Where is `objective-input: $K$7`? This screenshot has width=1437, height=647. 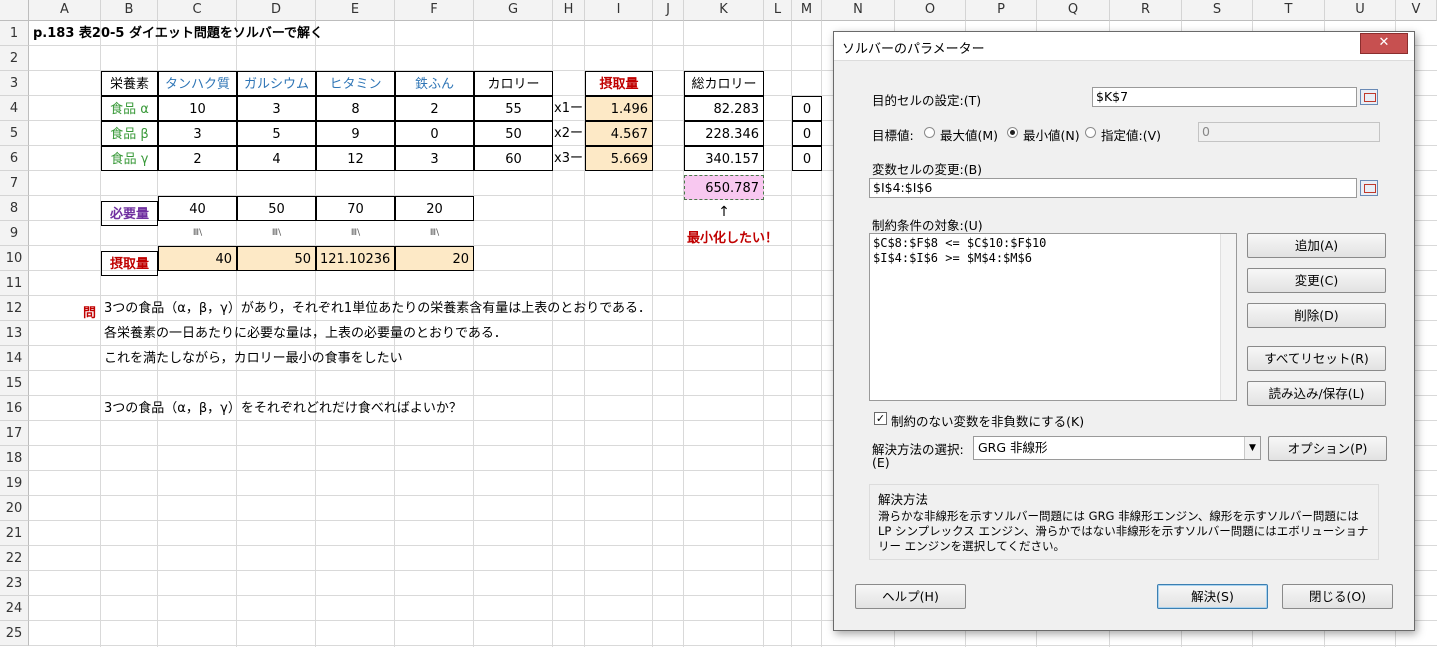 objective-input: $K$7 is located at coordinates (1224, 97).